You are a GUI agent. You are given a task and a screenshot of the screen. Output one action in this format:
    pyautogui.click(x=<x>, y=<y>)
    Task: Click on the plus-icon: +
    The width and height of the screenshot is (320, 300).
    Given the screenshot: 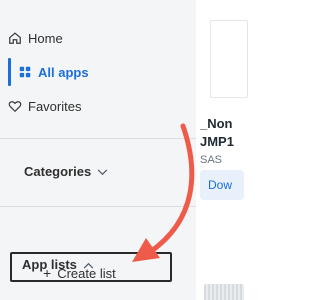 What is the action you would take?
    pyautogui.click(x=47, y=273)
    